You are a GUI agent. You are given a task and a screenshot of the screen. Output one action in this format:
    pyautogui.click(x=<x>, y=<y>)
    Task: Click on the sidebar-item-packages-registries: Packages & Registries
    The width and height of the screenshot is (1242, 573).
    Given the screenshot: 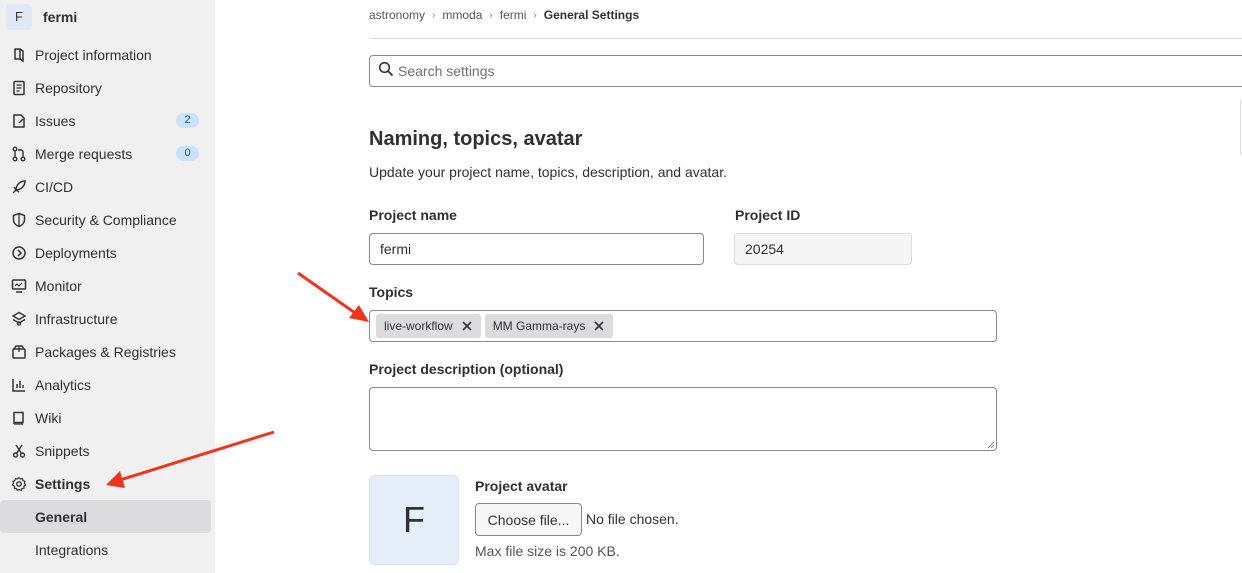 What is the action you would take?
    pyautogui.click(x=107, y=351)
    